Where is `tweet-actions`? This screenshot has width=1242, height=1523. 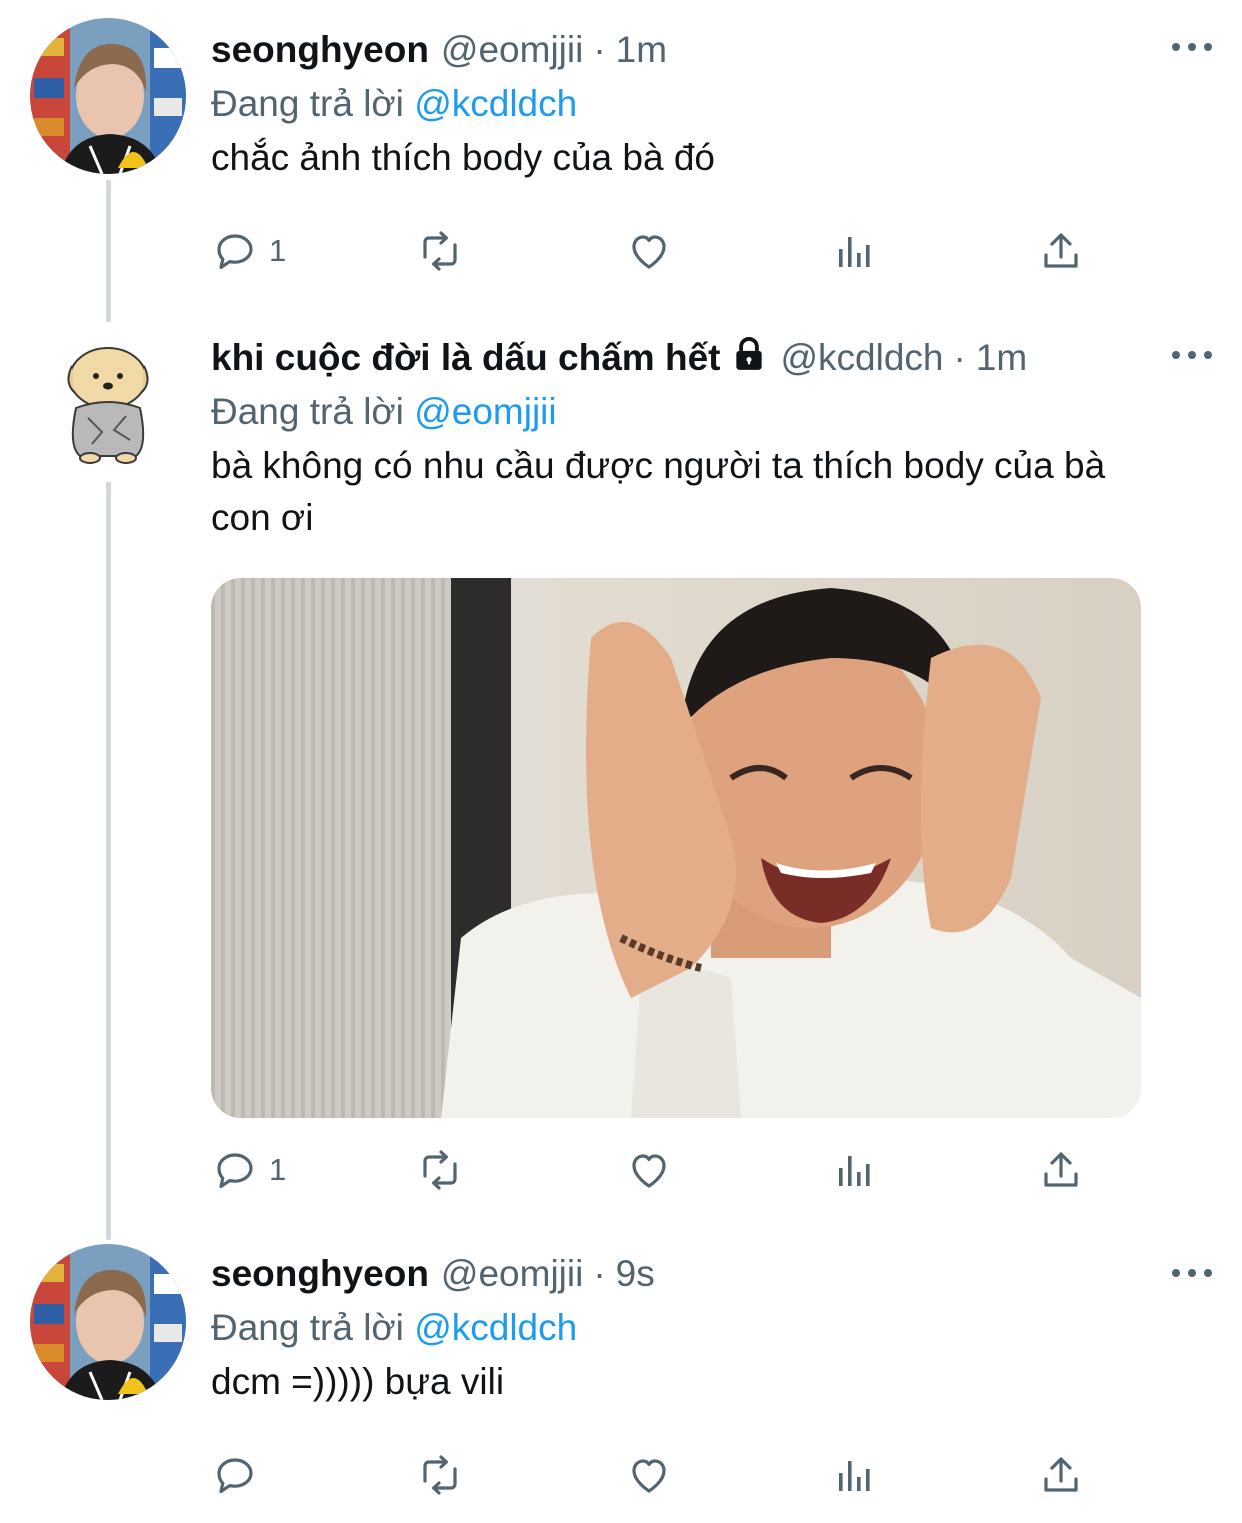 tweet-actions is located at coordinates (651, 1475).